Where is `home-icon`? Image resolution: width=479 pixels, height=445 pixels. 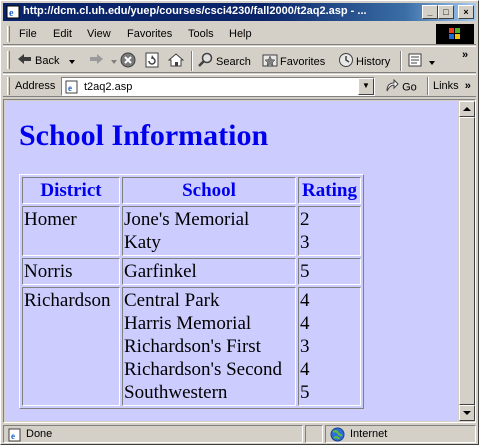 home-icon is located at coordinates (176, 61).